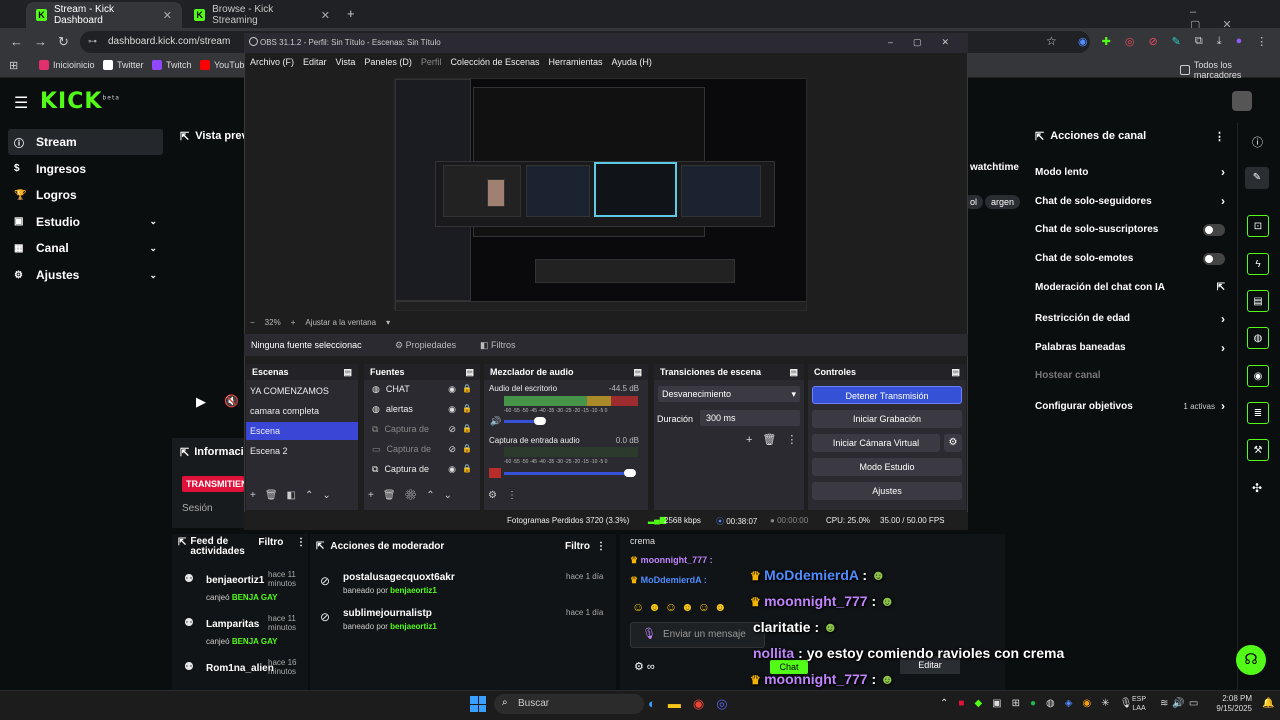 The image size is (1280, 720). What do you see at coordinates (1257, 178) in the screenshot?
I see `edit-icon: ✎` at bounding box center [1257, 178].